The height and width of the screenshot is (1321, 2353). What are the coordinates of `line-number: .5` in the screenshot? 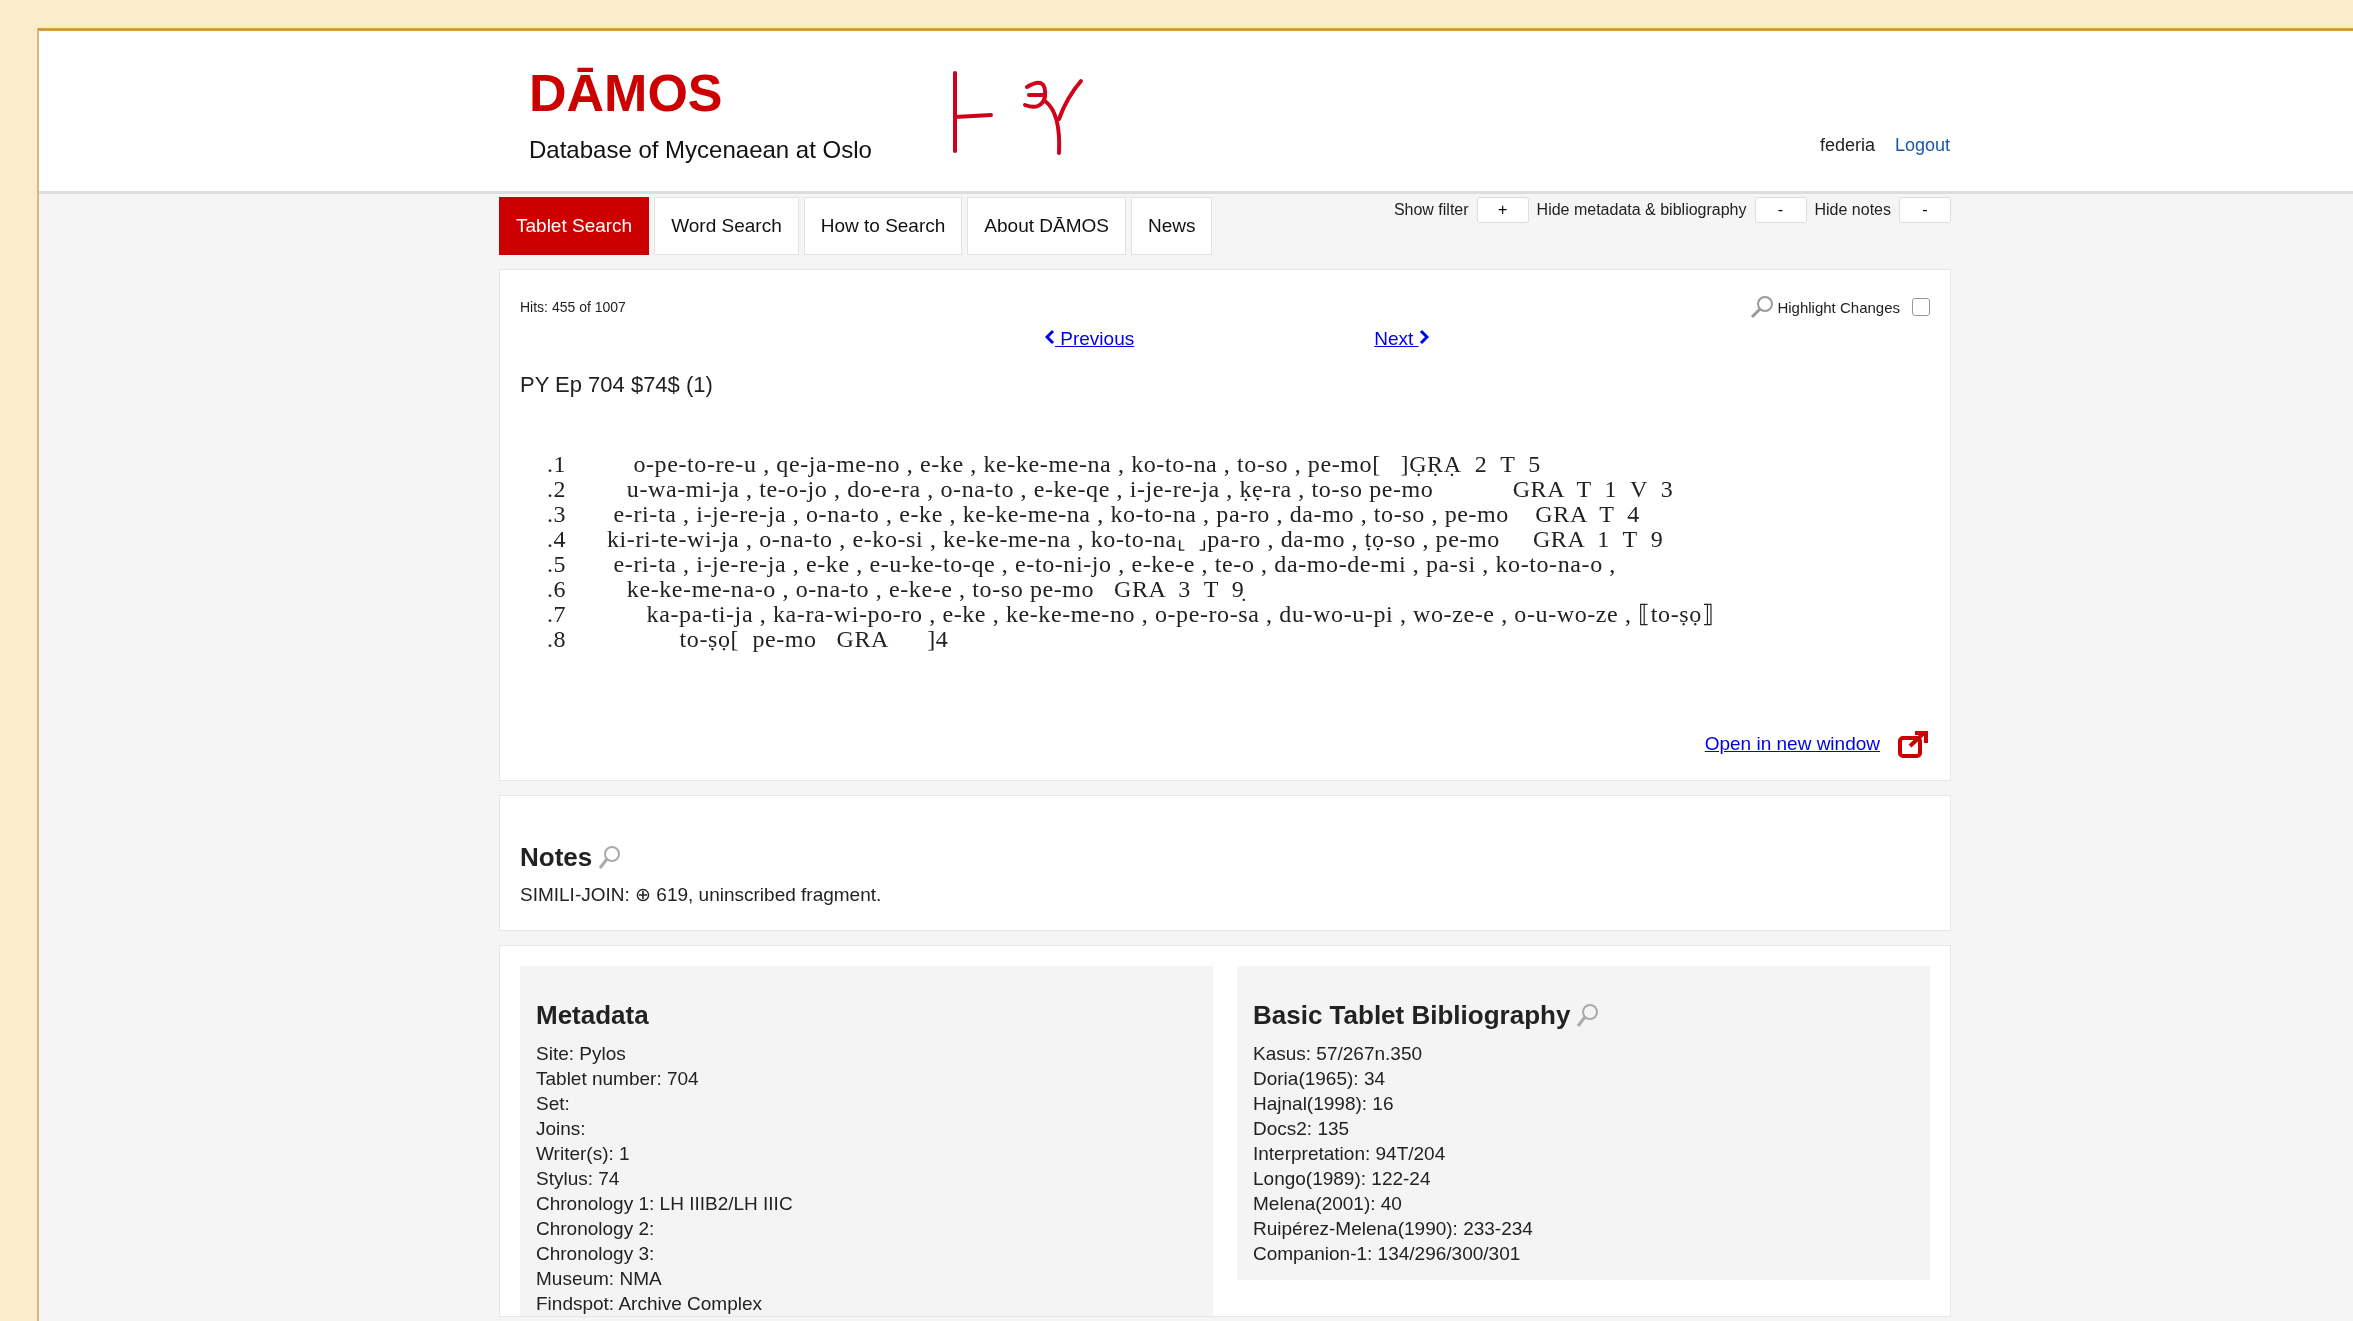 It's located at (557, 564).